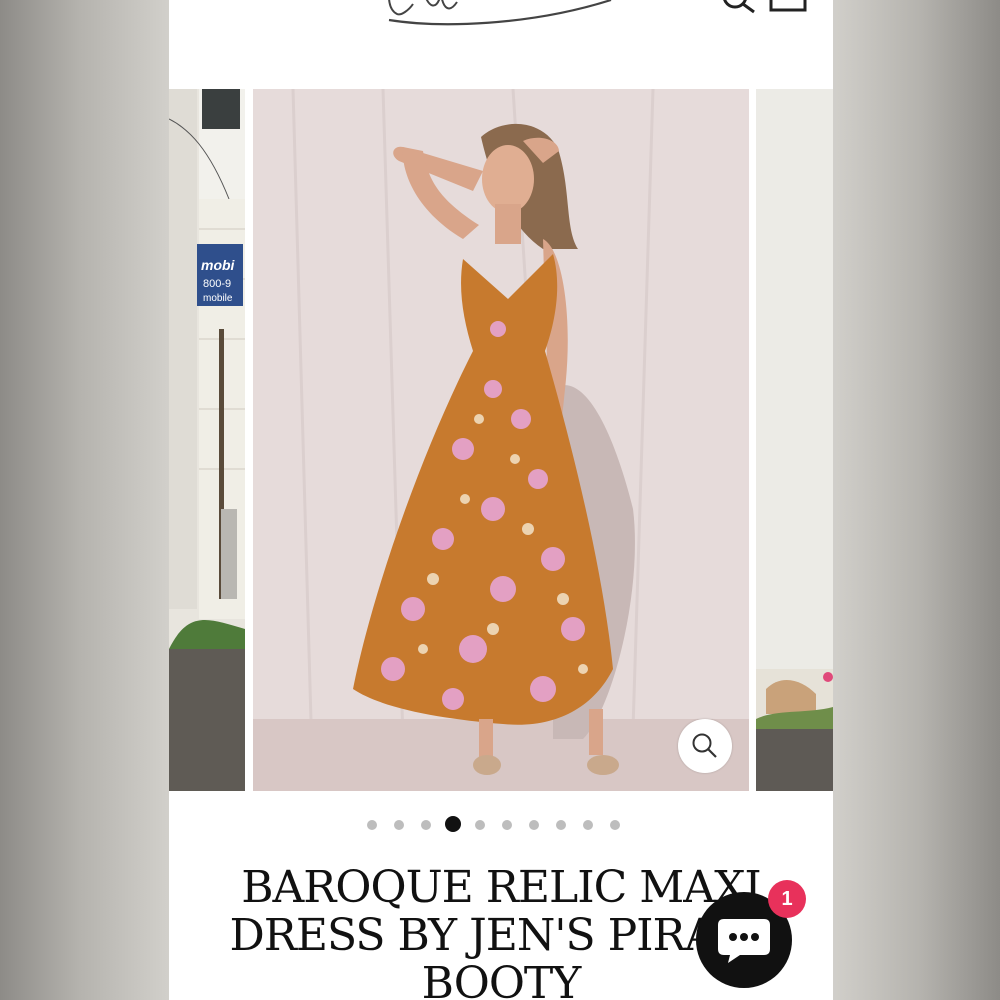 The height and width of the screenshot is (1000, 1000). Describe the element at coordinates (794, 440) in the screenshot. I see `gallery-slide-next` at that location.